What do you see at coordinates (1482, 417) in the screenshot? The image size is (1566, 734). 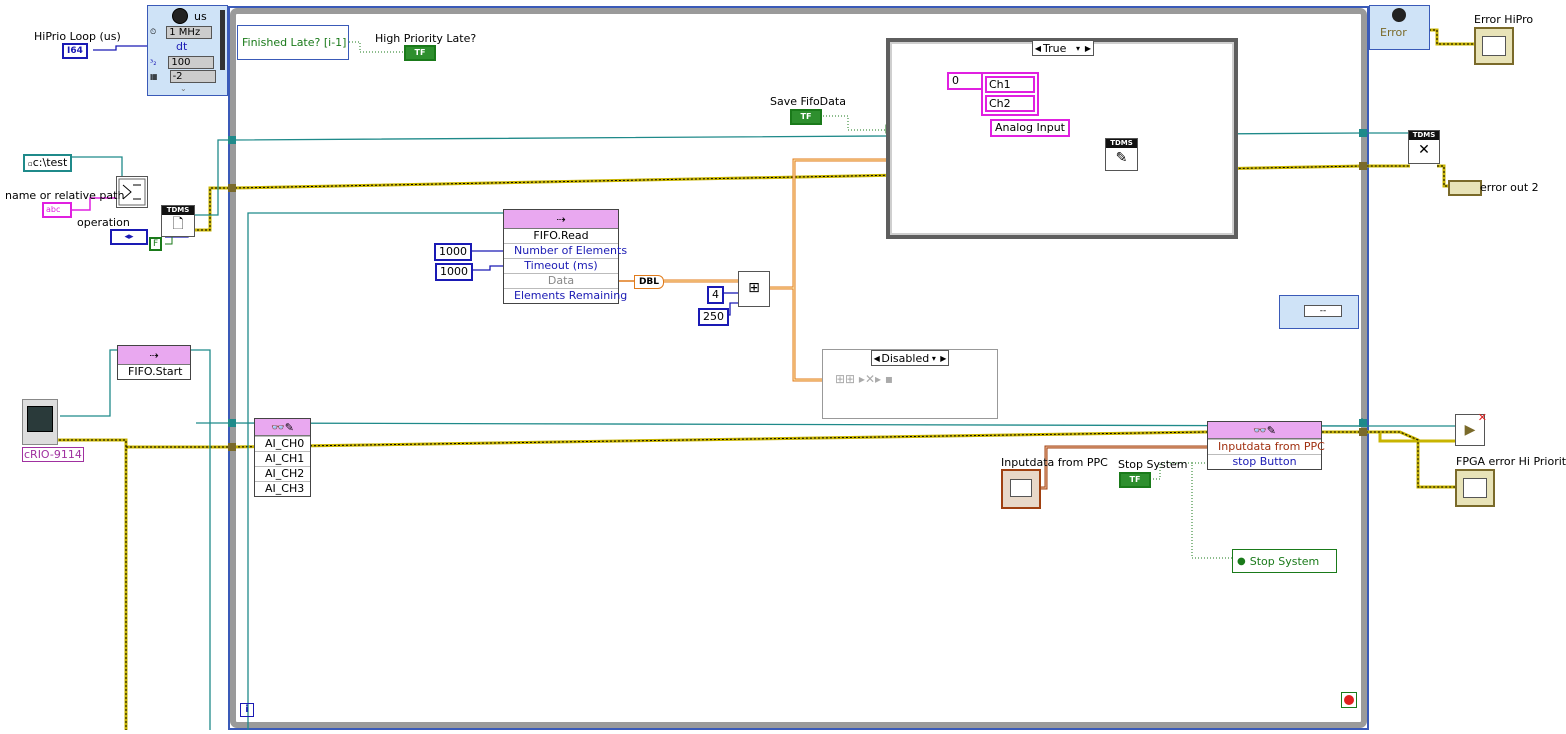 I see `error-x-icon: ✕` at bounding box center [1482, 417].